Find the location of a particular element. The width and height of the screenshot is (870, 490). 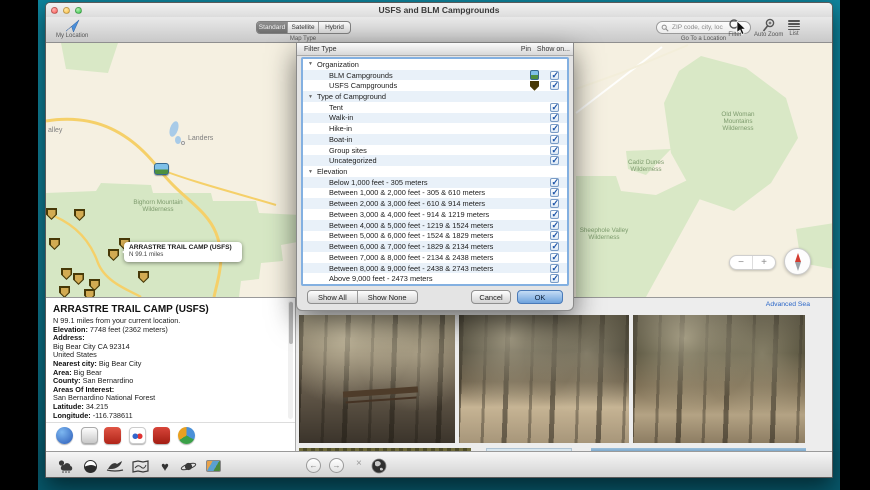

weather-forecast-icon is located at coordinates (65, 466).